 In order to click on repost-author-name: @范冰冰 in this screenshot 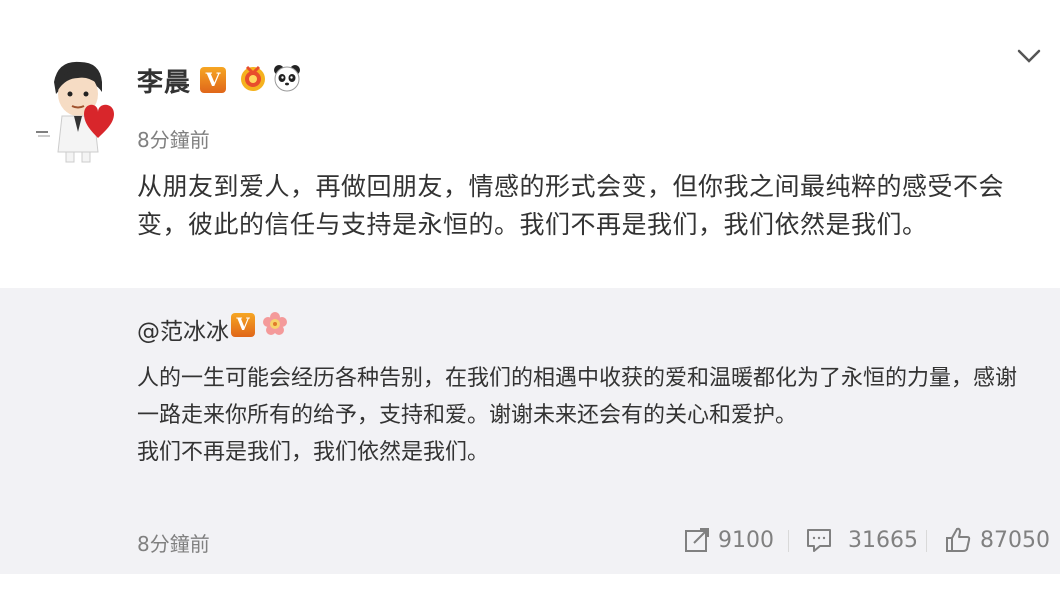, I will do `click(183, 329)`.